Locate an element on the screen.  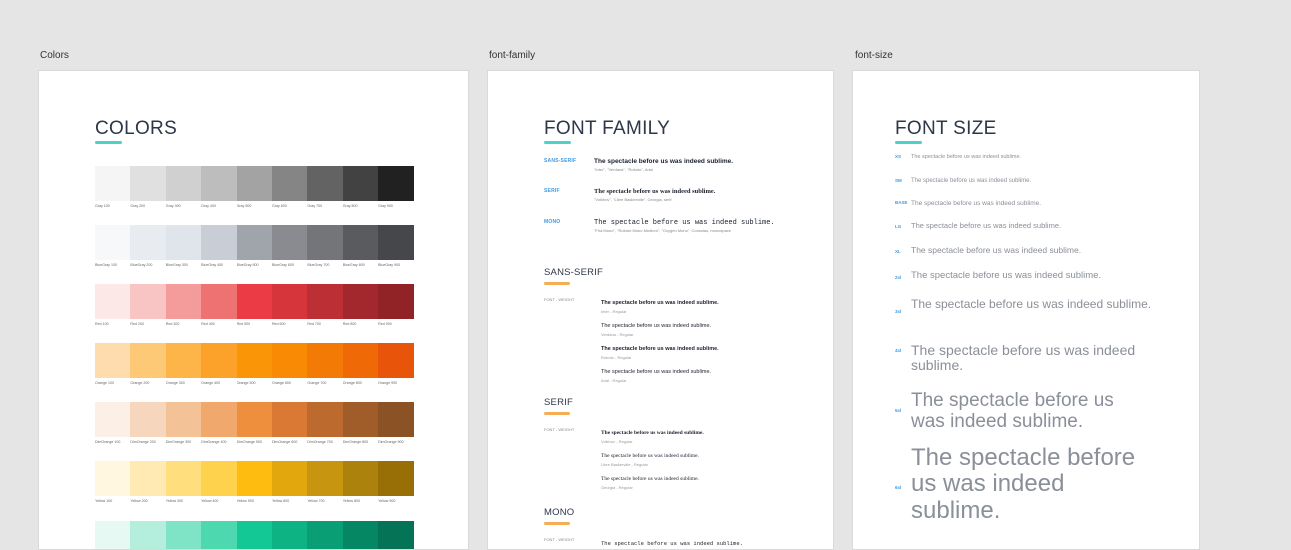
swatch-cell: Yellow 100 is located at coordinates (113, 482).